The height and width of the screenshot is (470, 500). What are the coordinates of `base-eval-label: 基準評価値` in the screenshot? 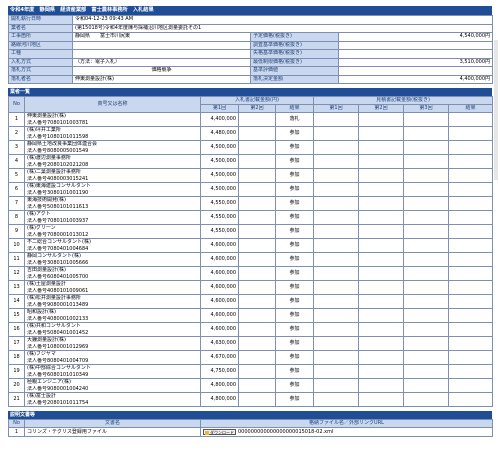 It's located at (294, 71).